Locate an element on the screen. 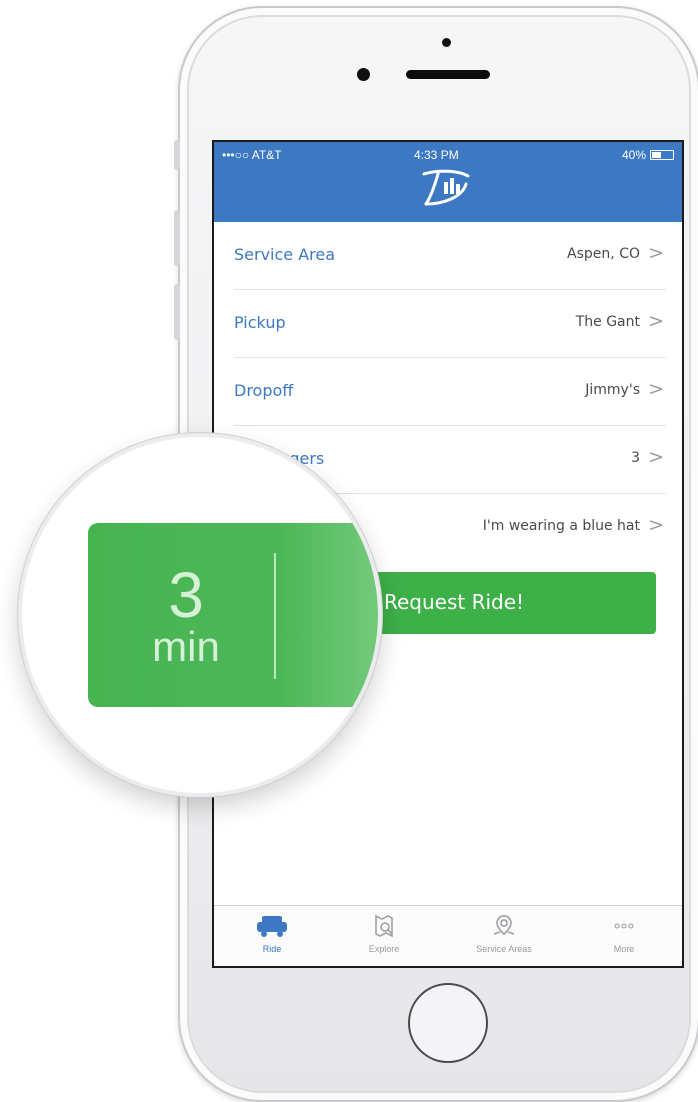 The height and width of the screenshot is (1102, 698). app-header: •••○○ AT&T 4:33 PM 40% is located at coordinates (448, 182).